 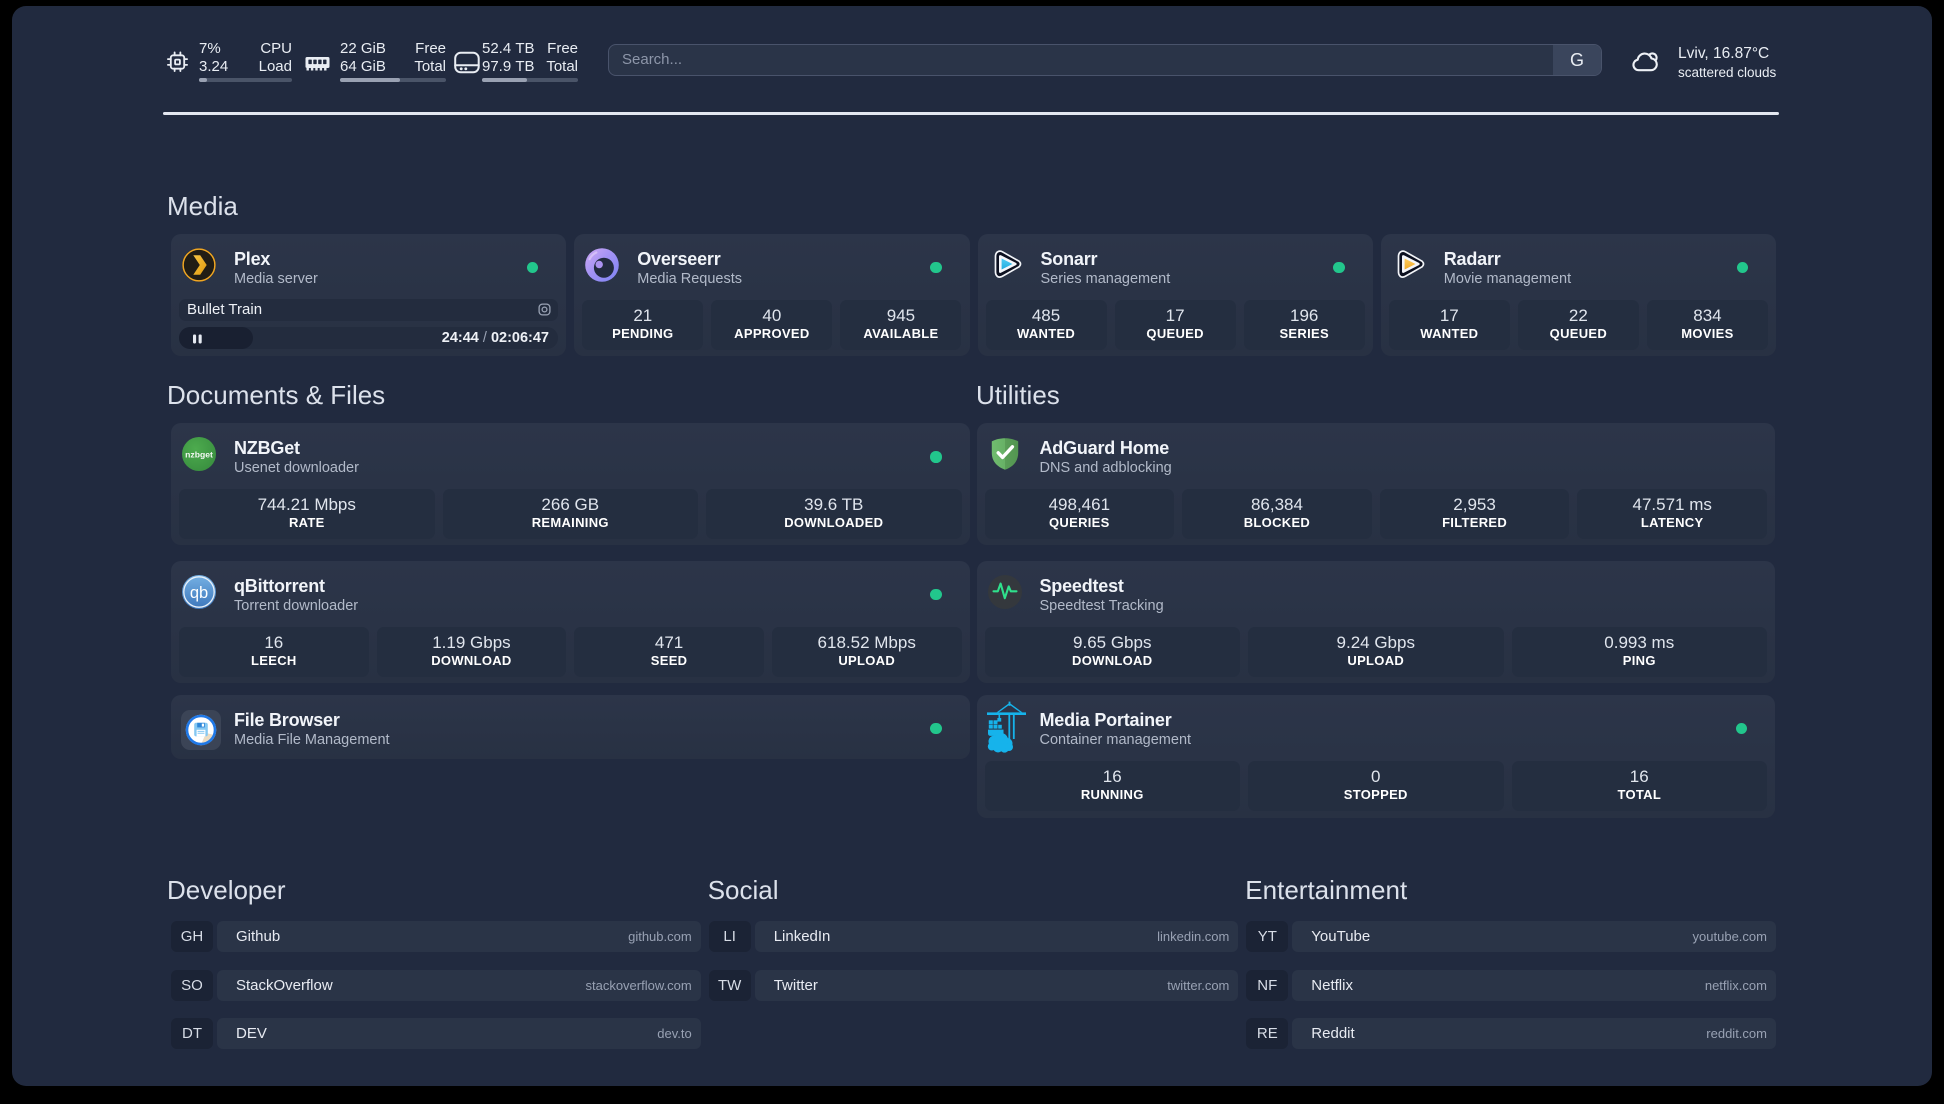 What do you see at coordinates (199, 455) in the screenshot?
I see `svg-text: nzbget` at bounding box center [199, 455].